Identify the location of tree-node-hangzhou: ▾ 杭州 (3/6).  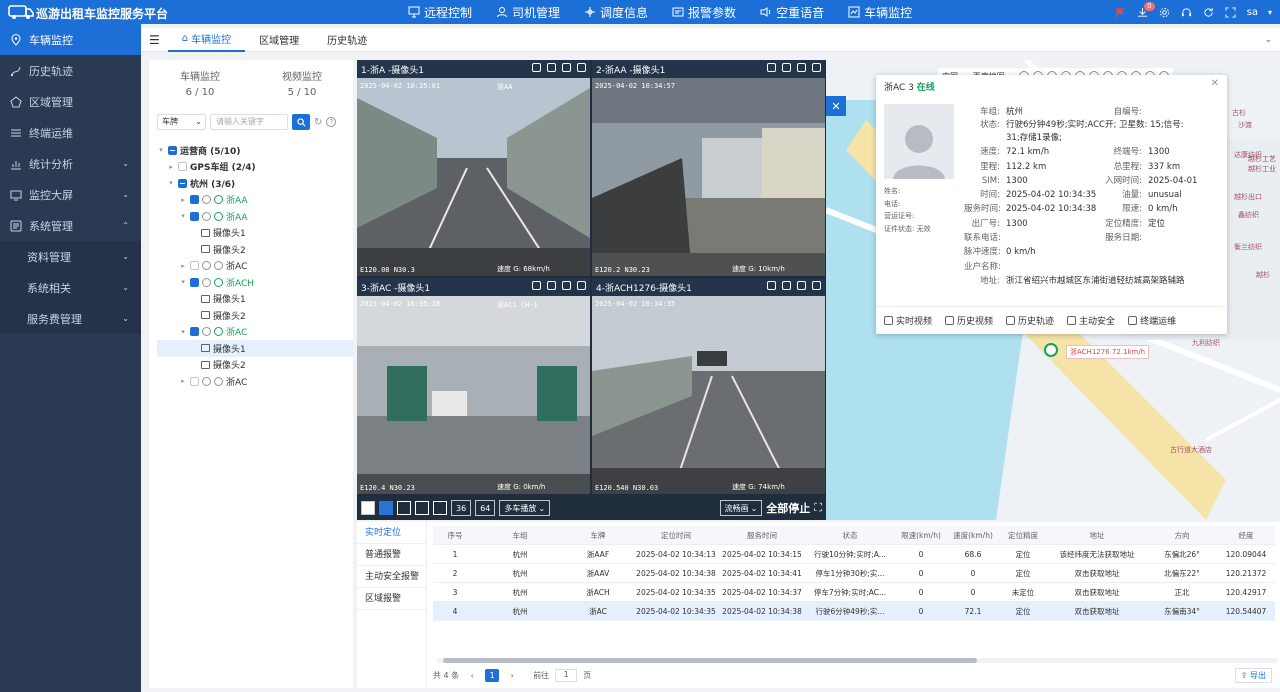
(255, 183).